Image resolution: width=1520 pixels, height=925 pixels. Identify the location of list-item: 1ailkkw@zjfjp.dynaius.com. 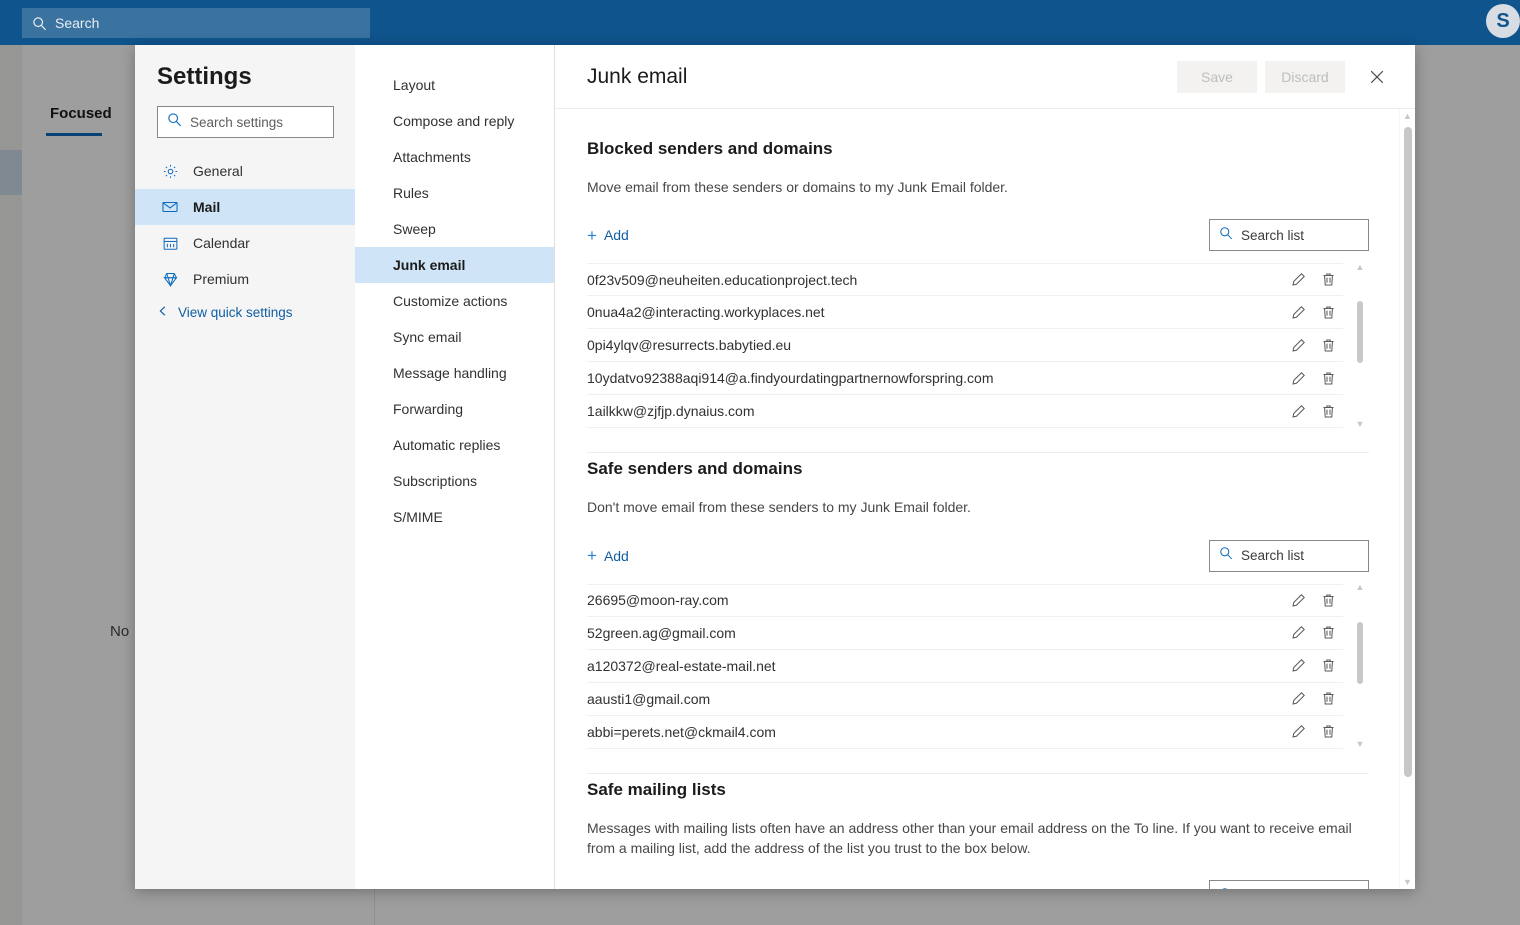
(965, 412).